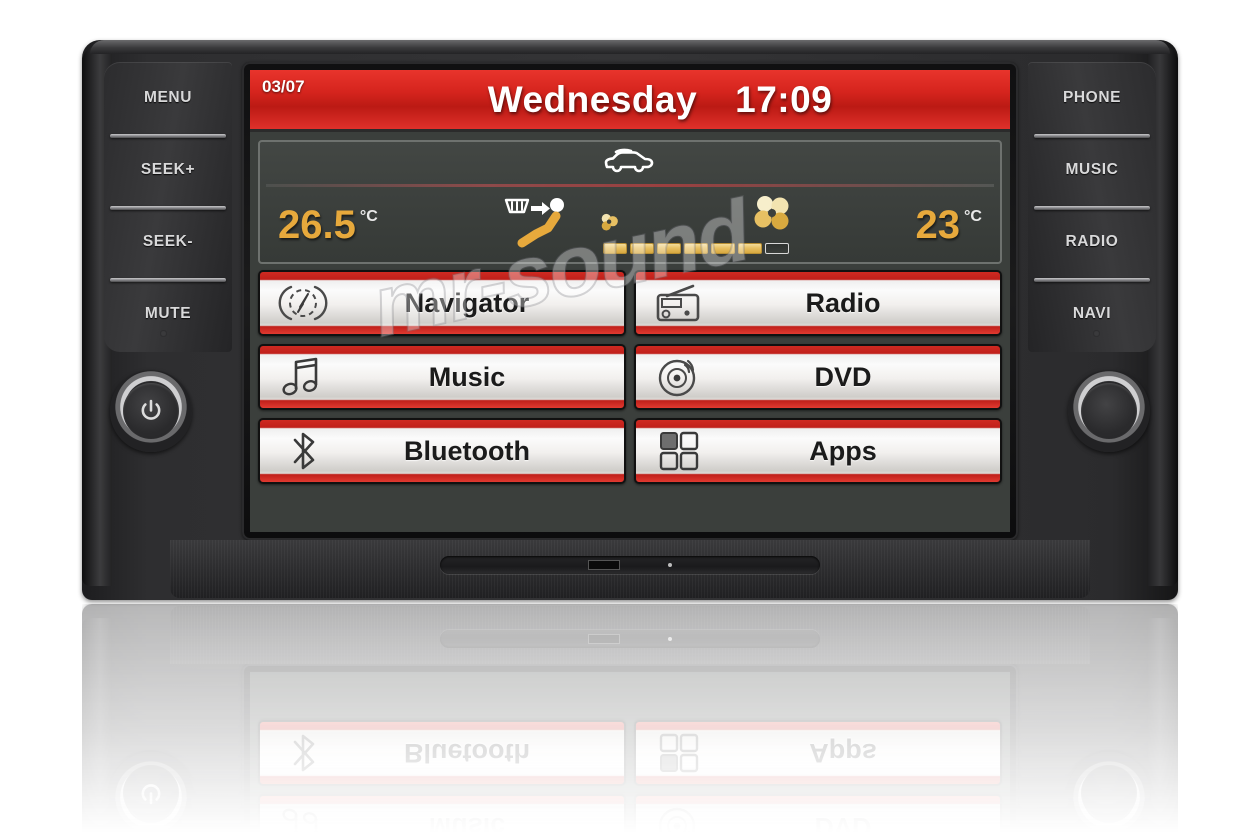 The width and height of the screenshot is (1260, 840). What do you see at coordinates (283, 86) in the screenshot?
I see `date-label: 03/07` at bounding box center [283, 86].